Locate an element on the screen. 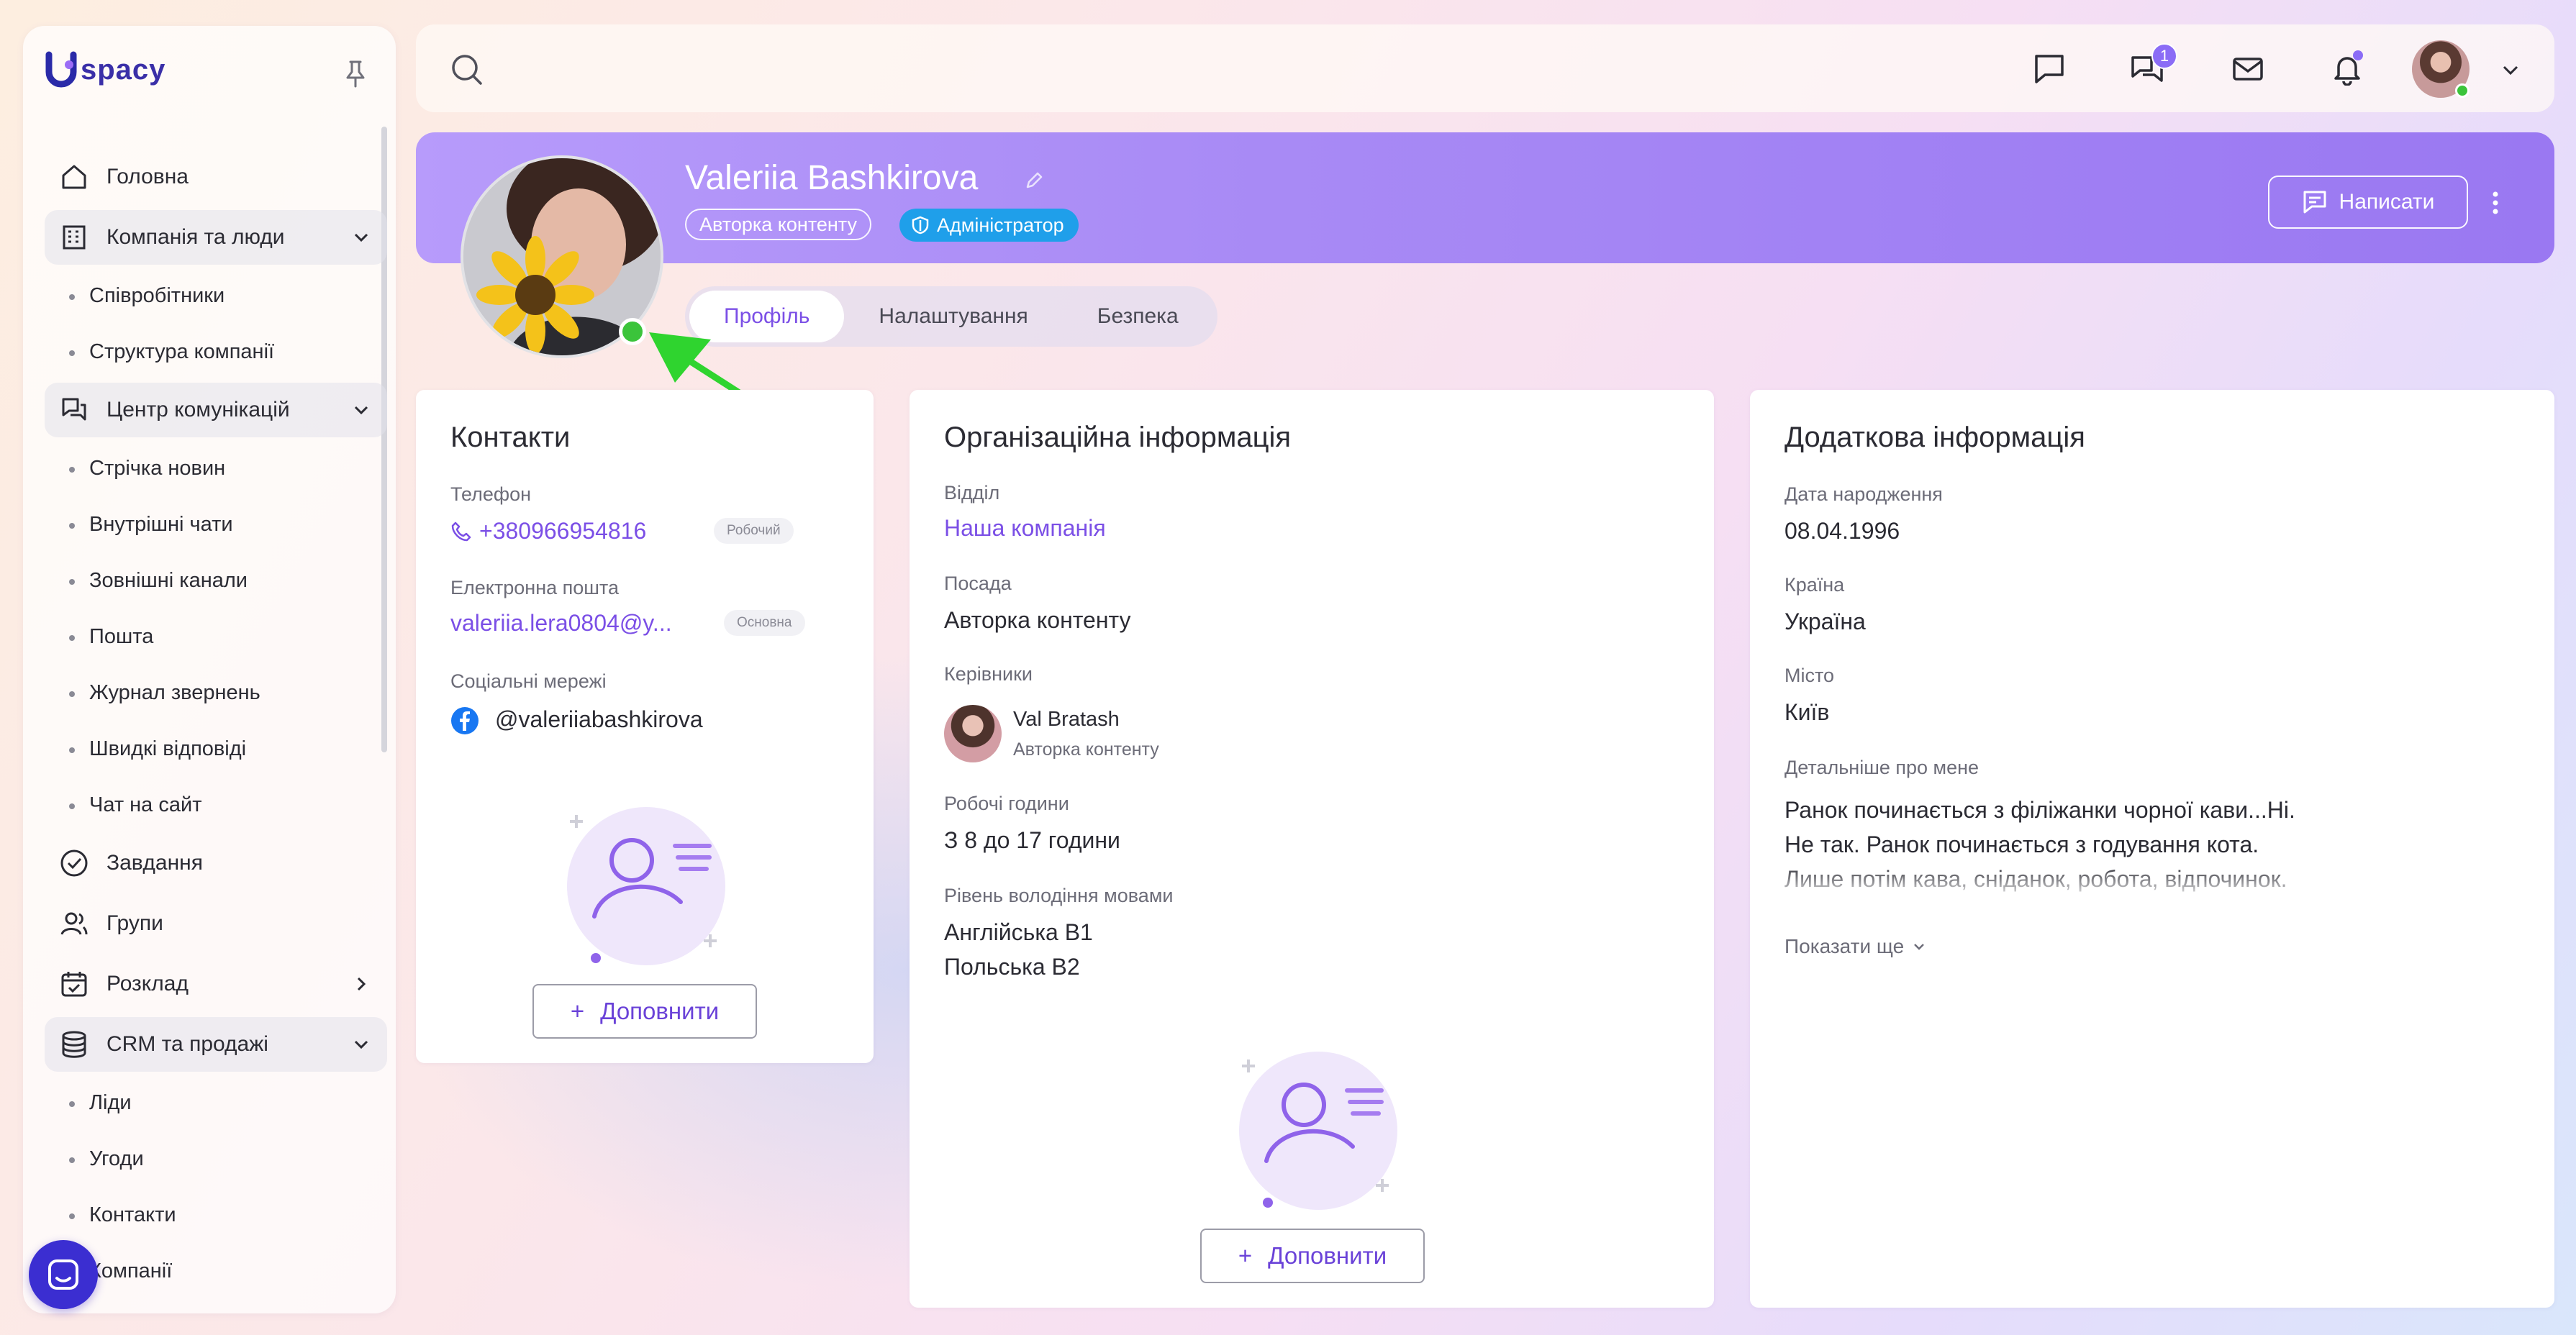 Image resolution: width=2576 pixels, height=1335 pixels. sidebar-subitem-employees: Співробітники is located at coordinates (216, 295).